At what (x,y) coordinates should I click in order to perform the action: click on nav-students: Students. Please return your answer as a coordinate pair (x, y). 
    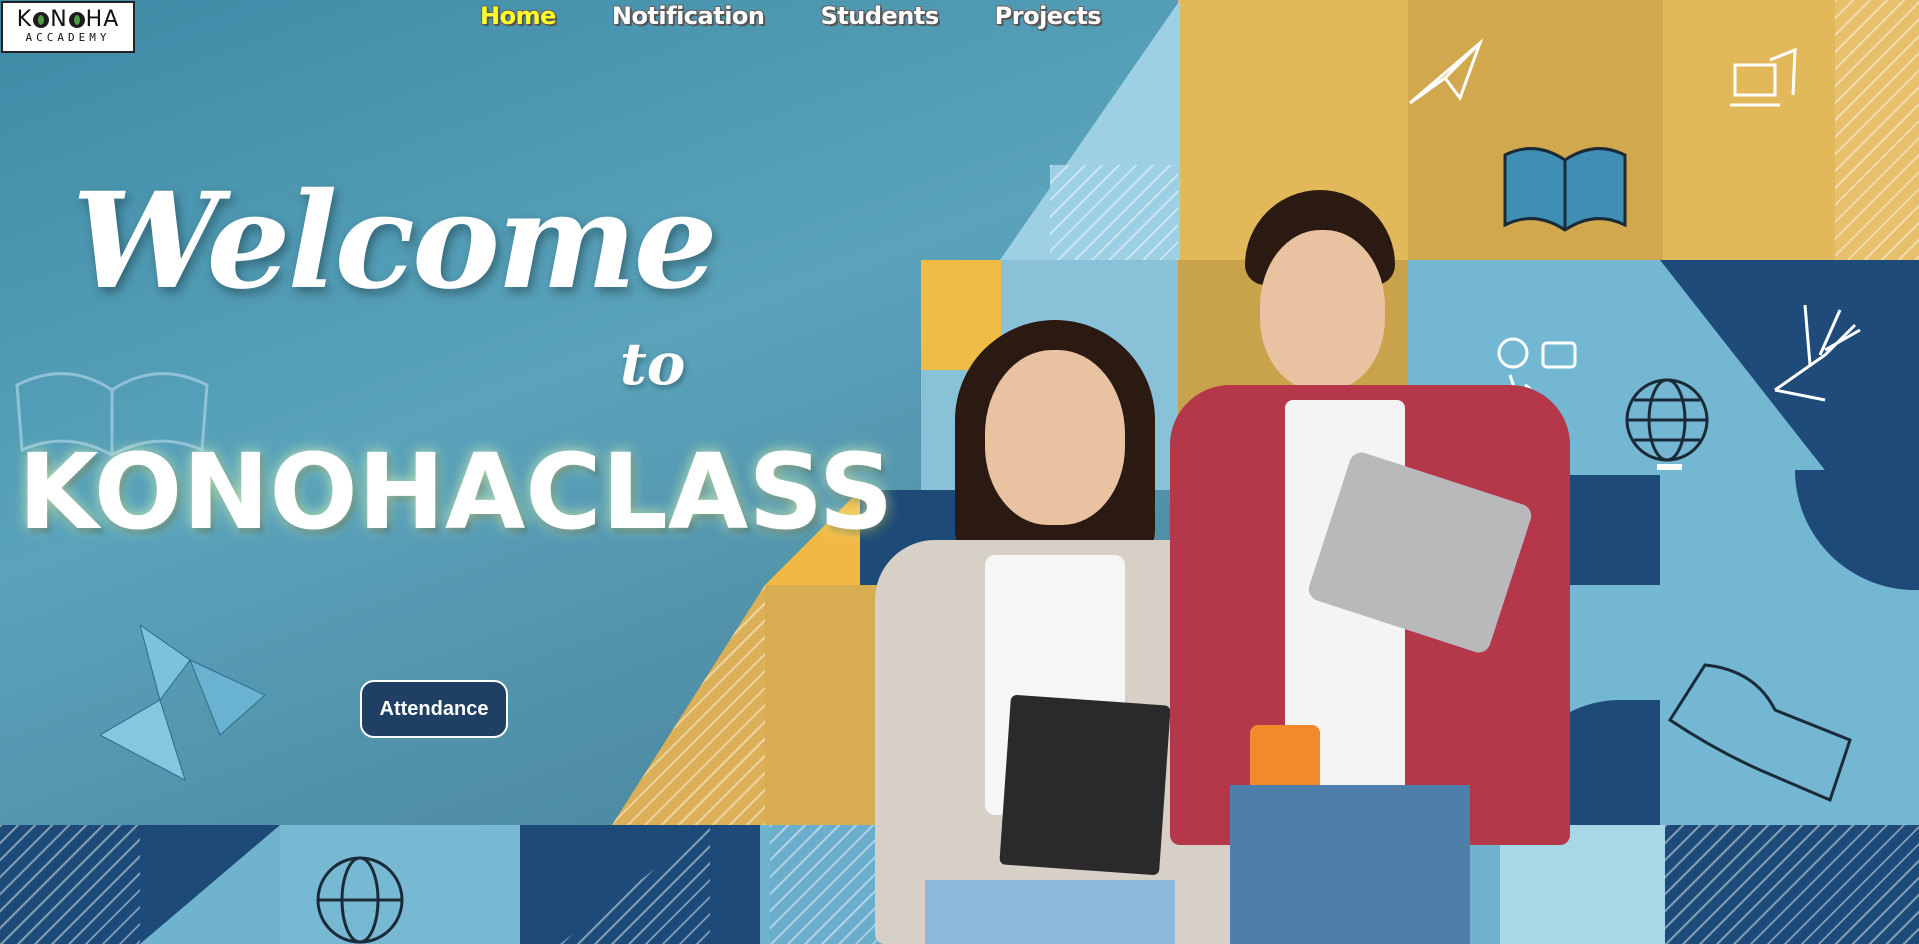
    Looking at the image, I should click on (880, 16).